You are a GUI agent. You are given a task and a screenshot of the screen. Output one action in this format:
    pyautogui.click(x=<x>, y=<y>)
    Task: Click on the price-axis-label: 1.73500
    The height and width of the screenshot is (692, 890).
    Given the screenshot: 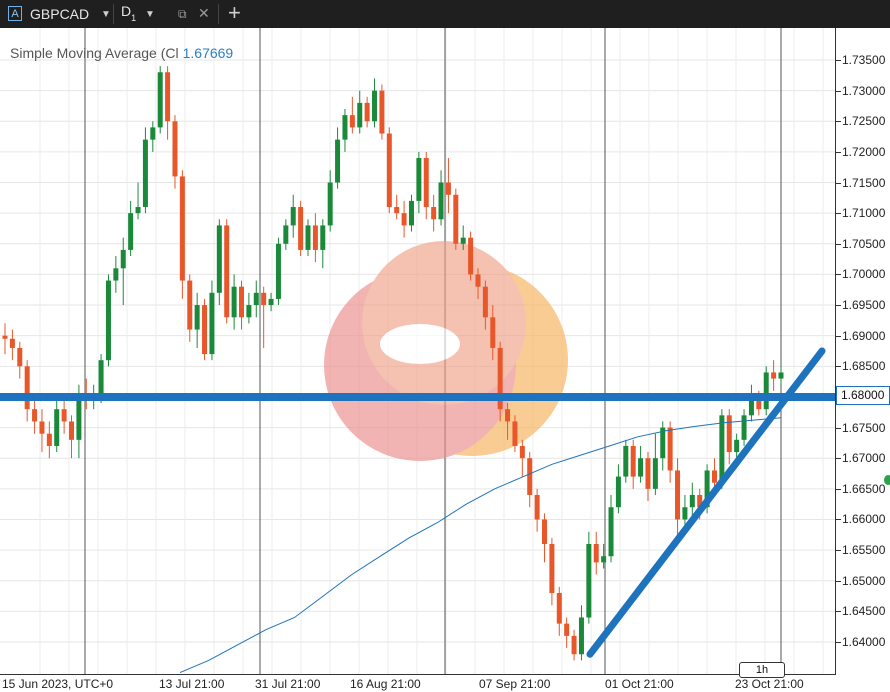 What is the action you would take?
    pyautogui.click(x=864, y=60)
    